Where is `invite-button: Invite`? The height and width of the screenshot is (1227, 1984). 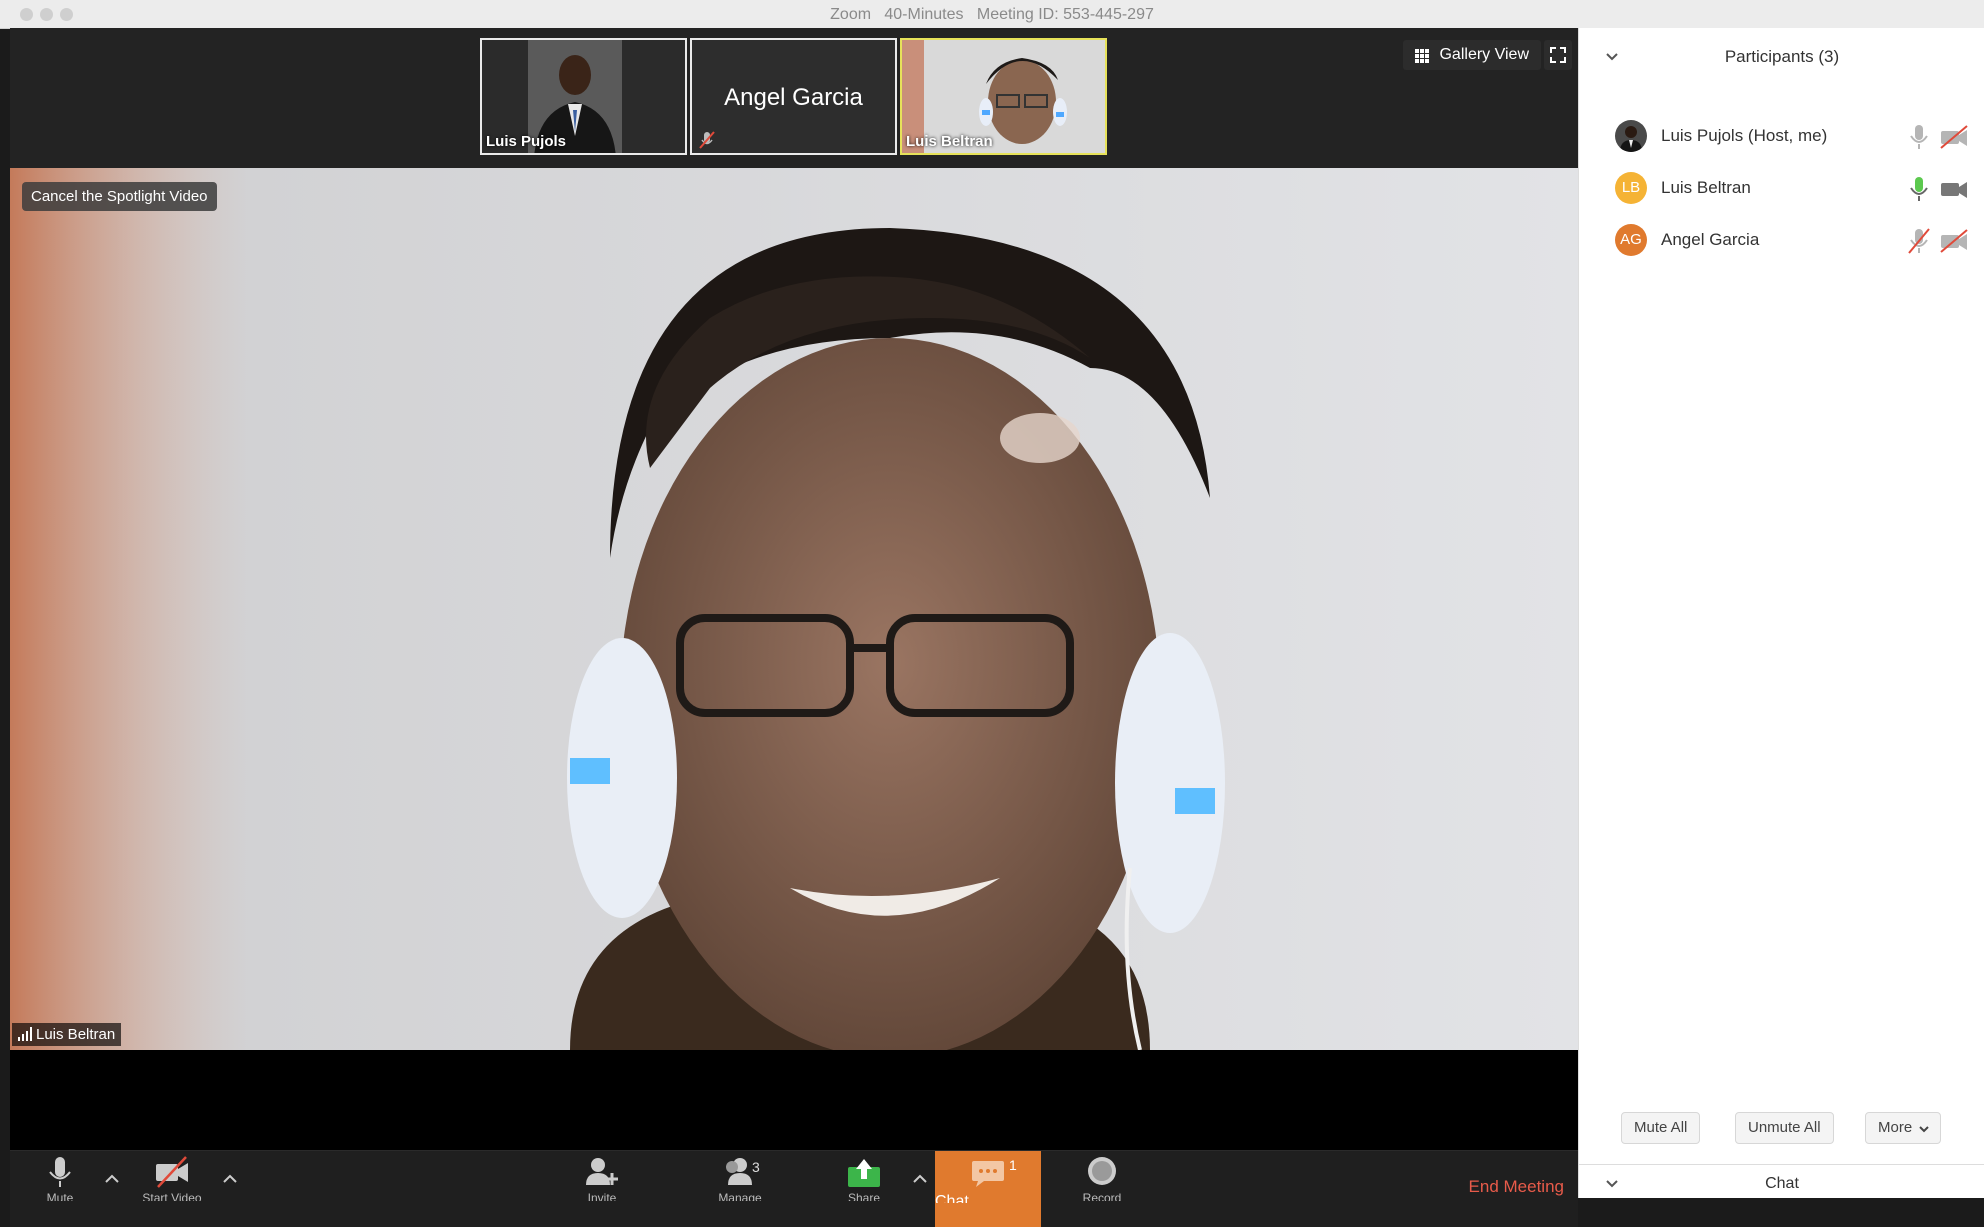
invite-button: Invite is located at coordinates (602, 1191).